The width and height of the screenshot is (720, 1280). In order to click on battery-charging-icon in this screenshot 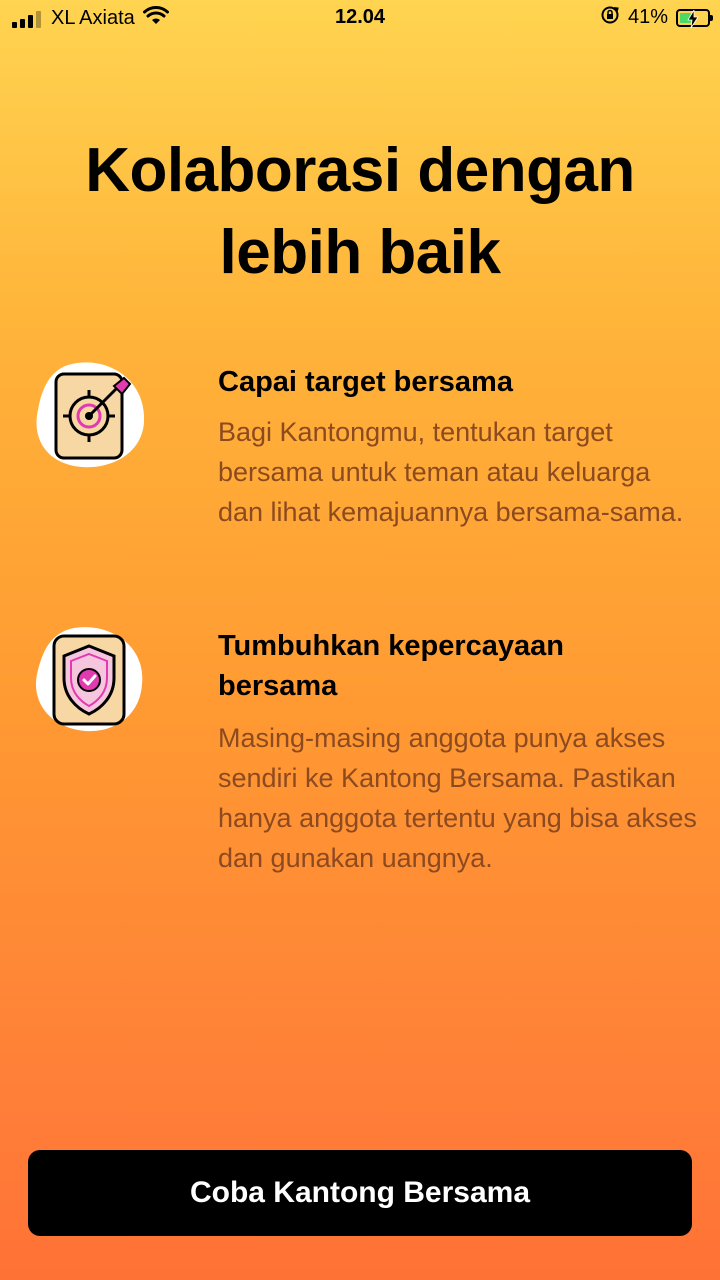, I will do `click(694, 18)`.